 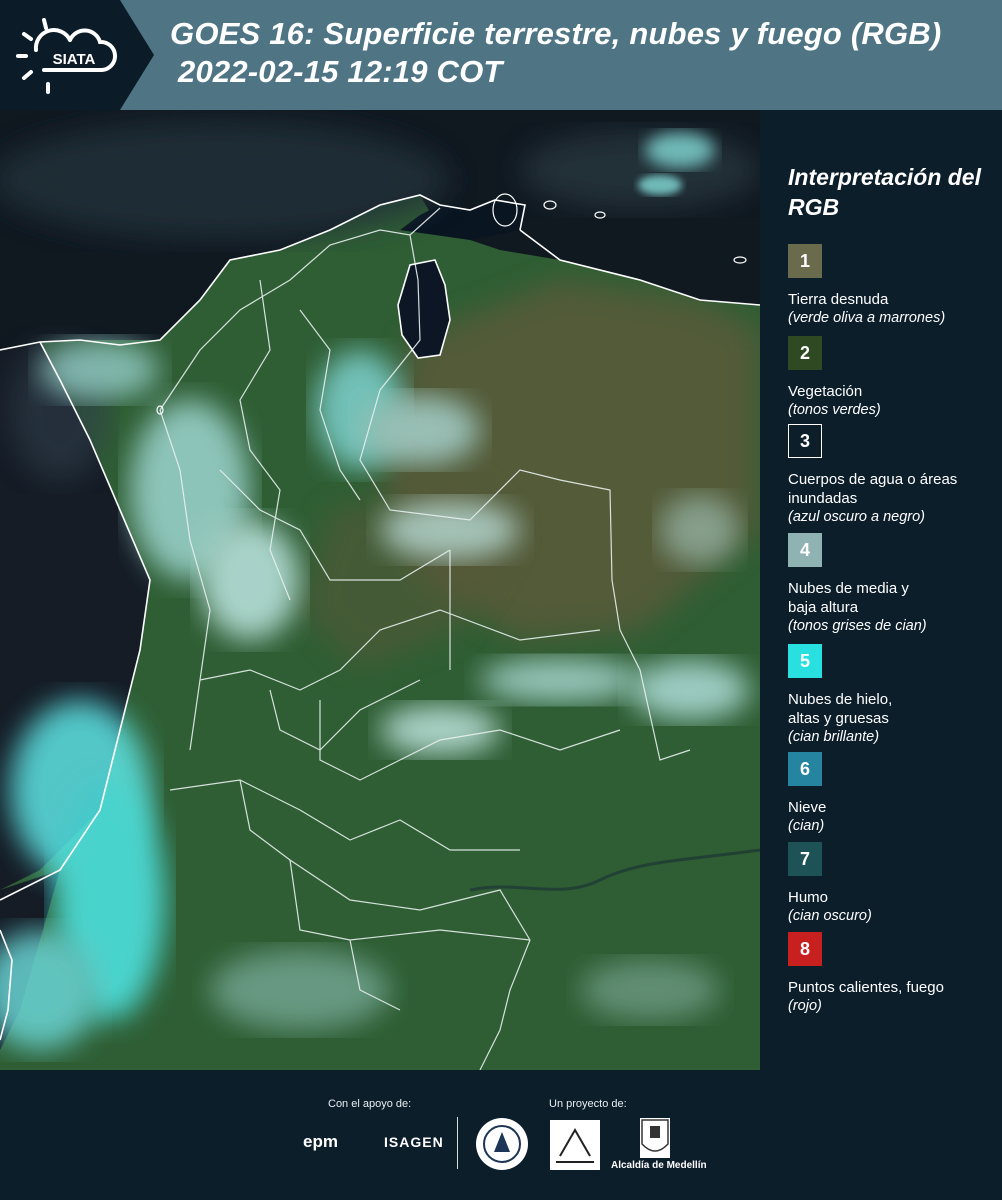 I want to click on legend-number: 2, so click(x=804, y=352).